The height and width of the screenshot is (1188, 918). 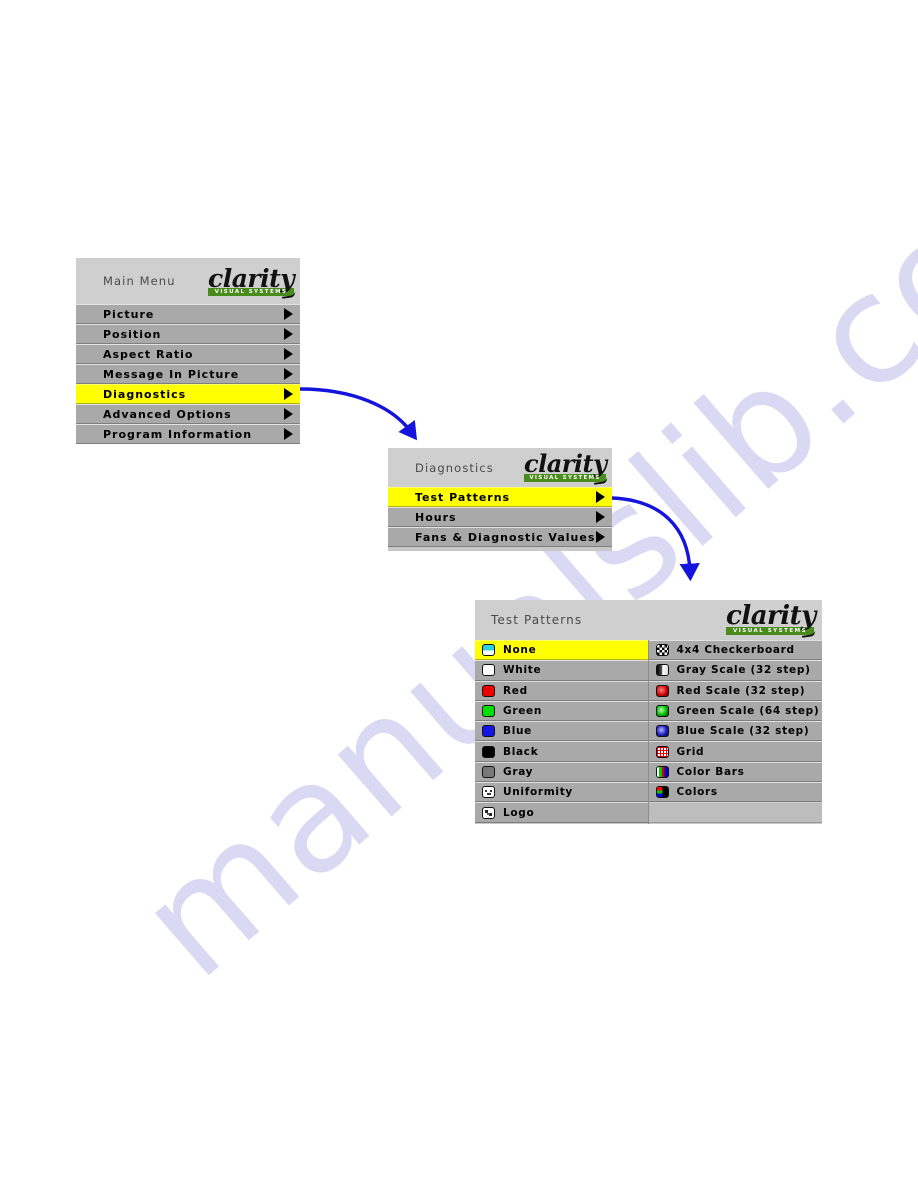 I want to click on test-pattern-white: White, so click(x=561, y=670).